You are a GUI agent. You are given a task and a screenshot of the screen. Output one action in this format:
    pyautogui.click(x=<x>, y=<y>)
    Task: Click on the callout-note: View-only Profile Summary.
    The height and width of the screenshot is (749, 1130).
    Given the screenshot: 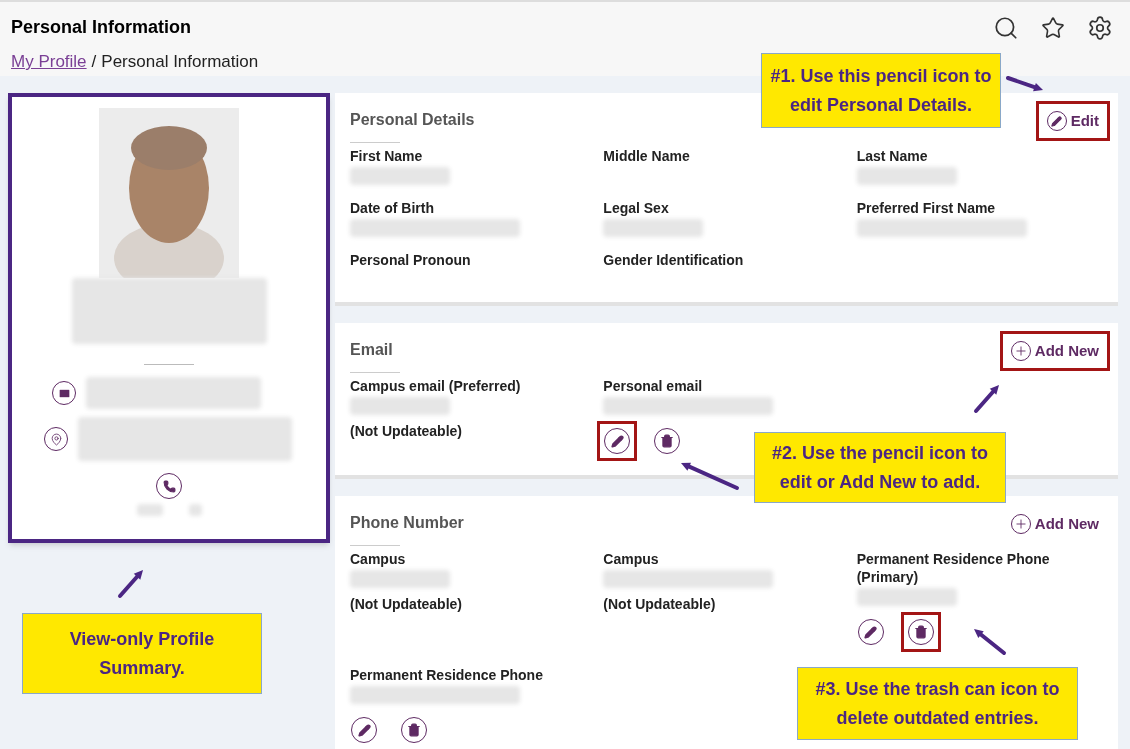 What is the action you would take?
    pyautogui.click(x=142, y=653)
    